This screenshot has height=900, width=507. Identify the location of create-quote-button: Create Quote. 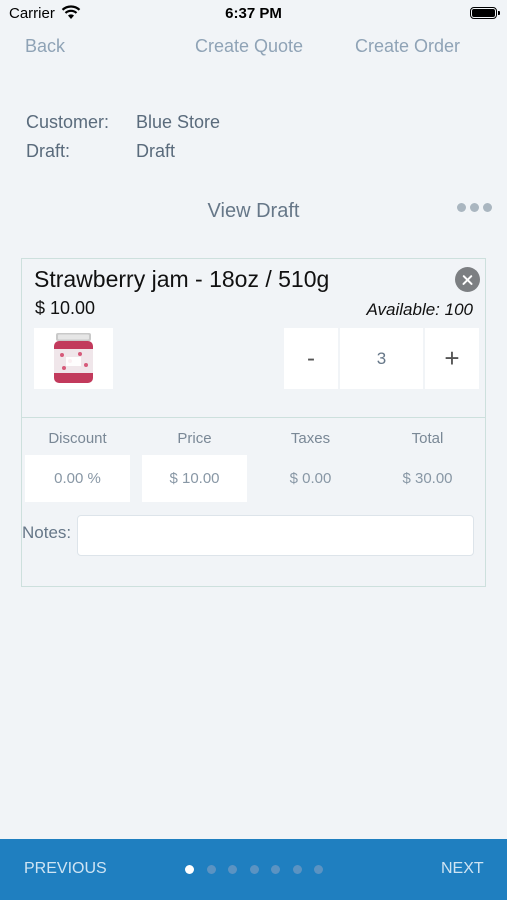
(249, 46).